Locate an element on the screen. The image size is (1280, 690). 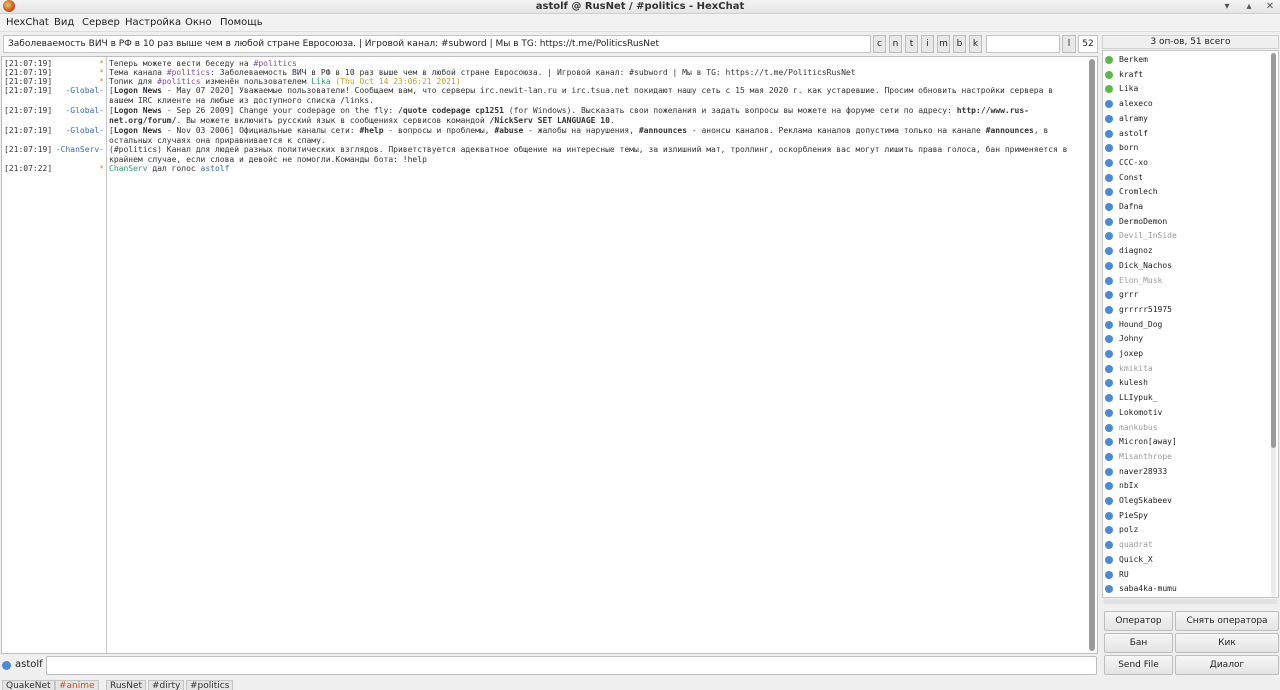
minimize-icon: ▾ is located at coordinates (1227, 7).